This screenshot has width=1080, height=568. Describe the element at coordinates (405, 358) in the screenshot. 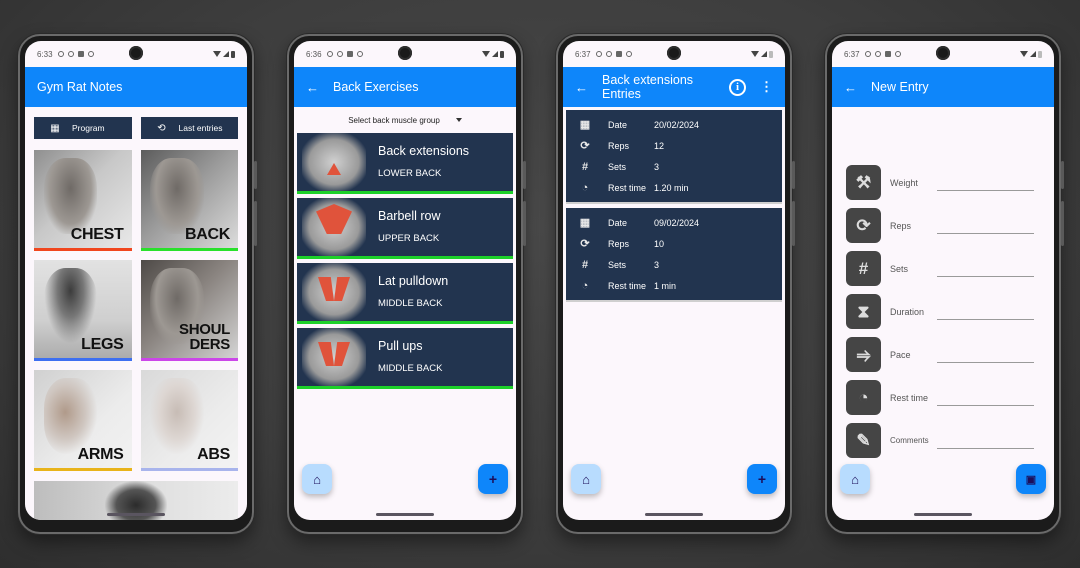

I see `exercise-card: Pull ups MIDDLE BACK` at that location.